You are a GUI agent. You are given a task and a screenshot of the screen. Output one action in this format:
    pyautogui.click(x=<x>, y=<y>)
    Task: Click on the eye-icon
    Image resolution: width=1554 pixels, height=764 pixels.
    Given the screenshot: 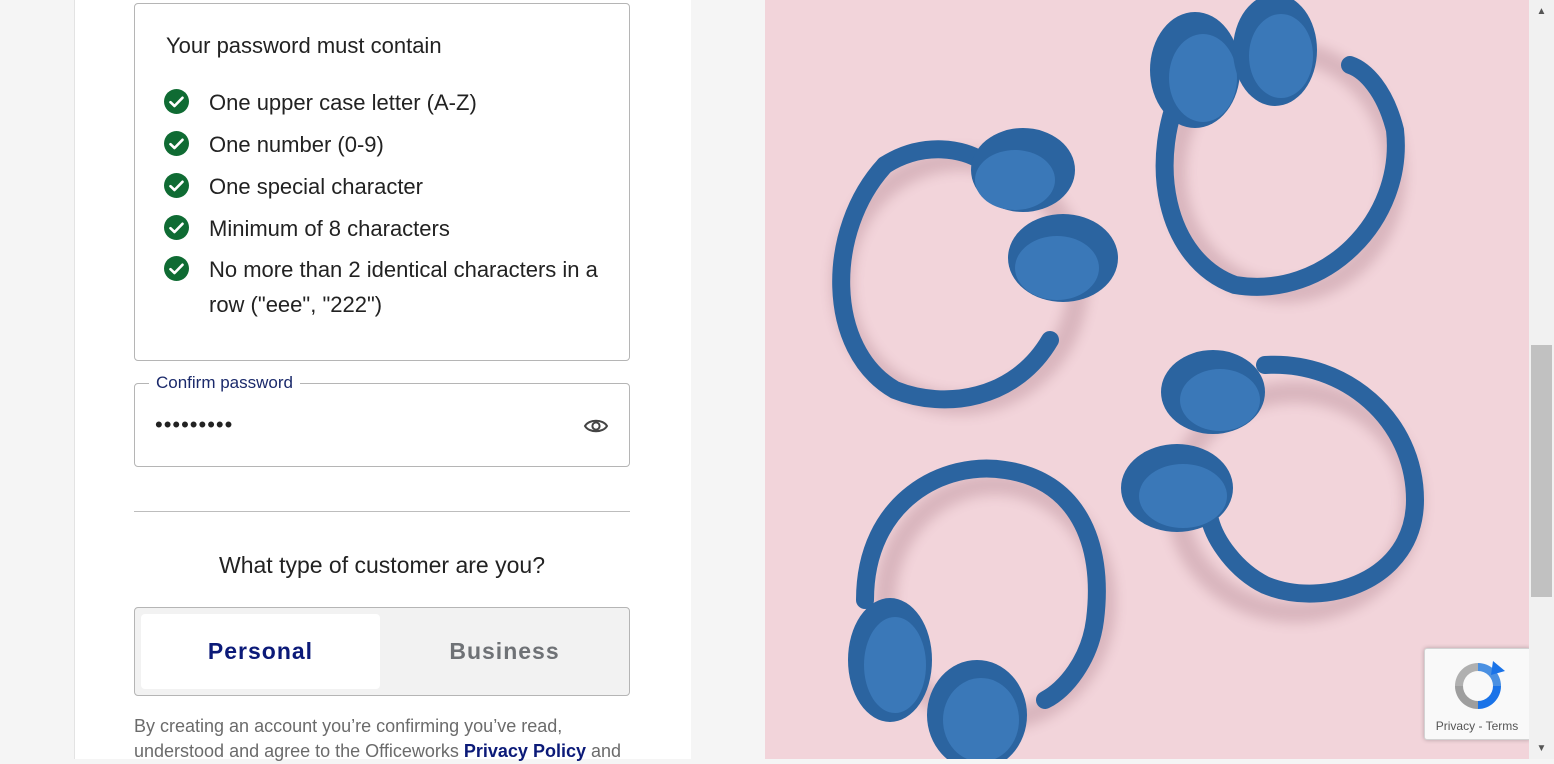 What is the action you would take?
    pyautogui.click(x=596, y=426)
    